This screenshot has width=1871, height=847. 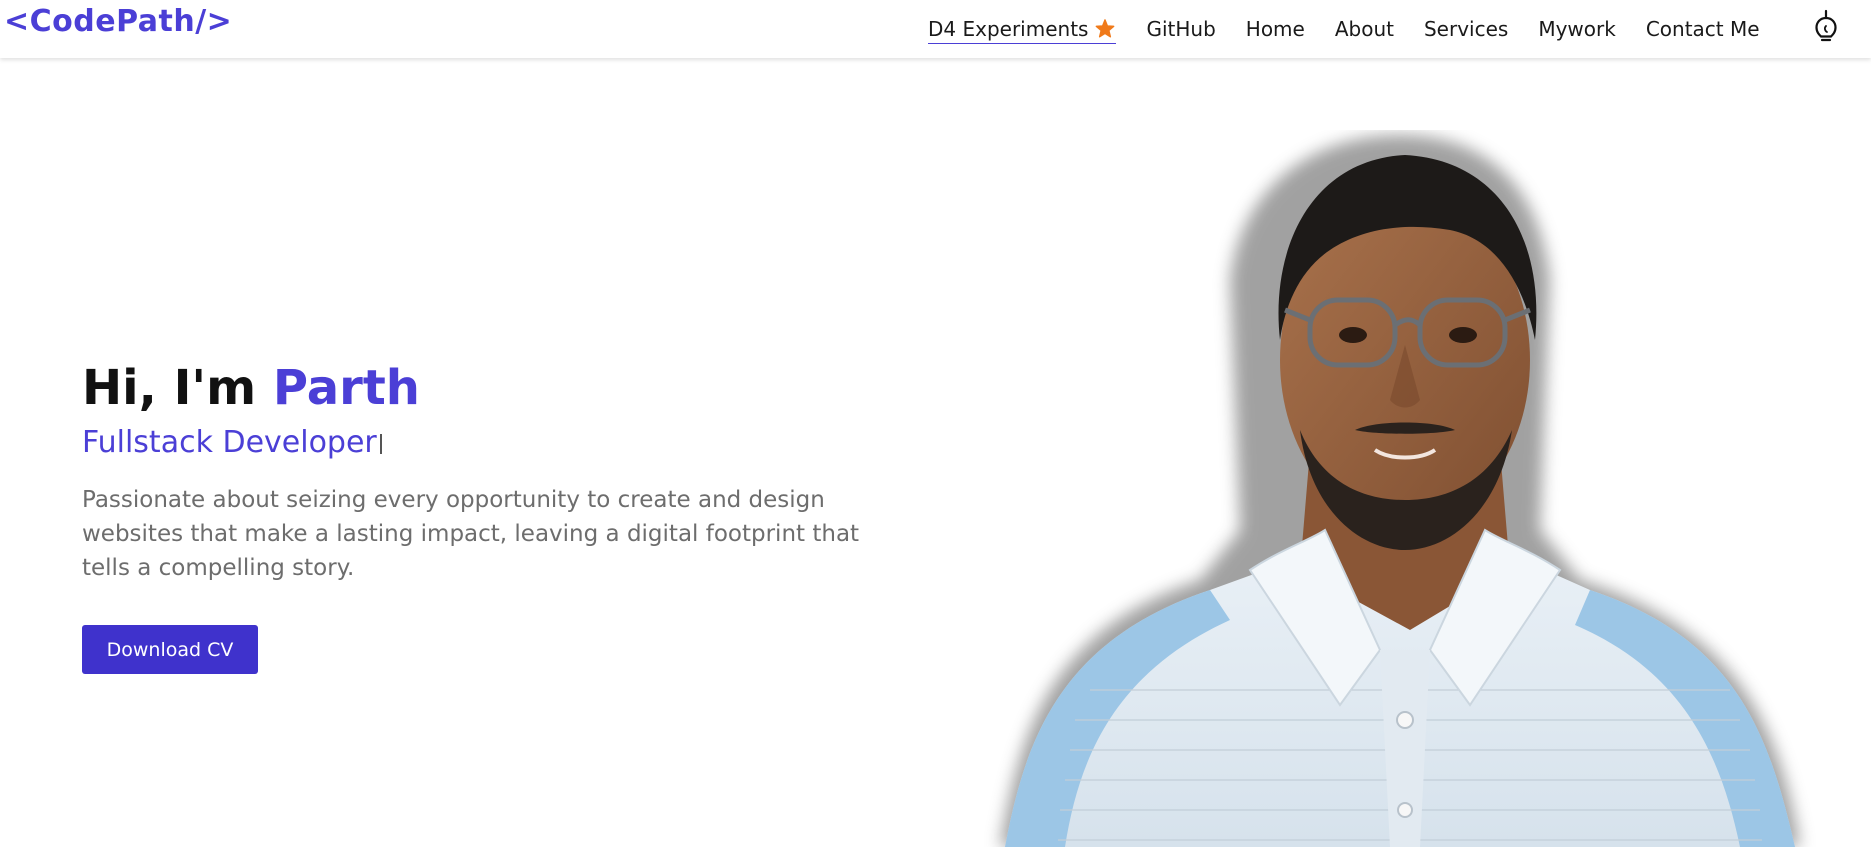 I want to click on hero-role: Fullstack Developer, so click(x=232, y=443).